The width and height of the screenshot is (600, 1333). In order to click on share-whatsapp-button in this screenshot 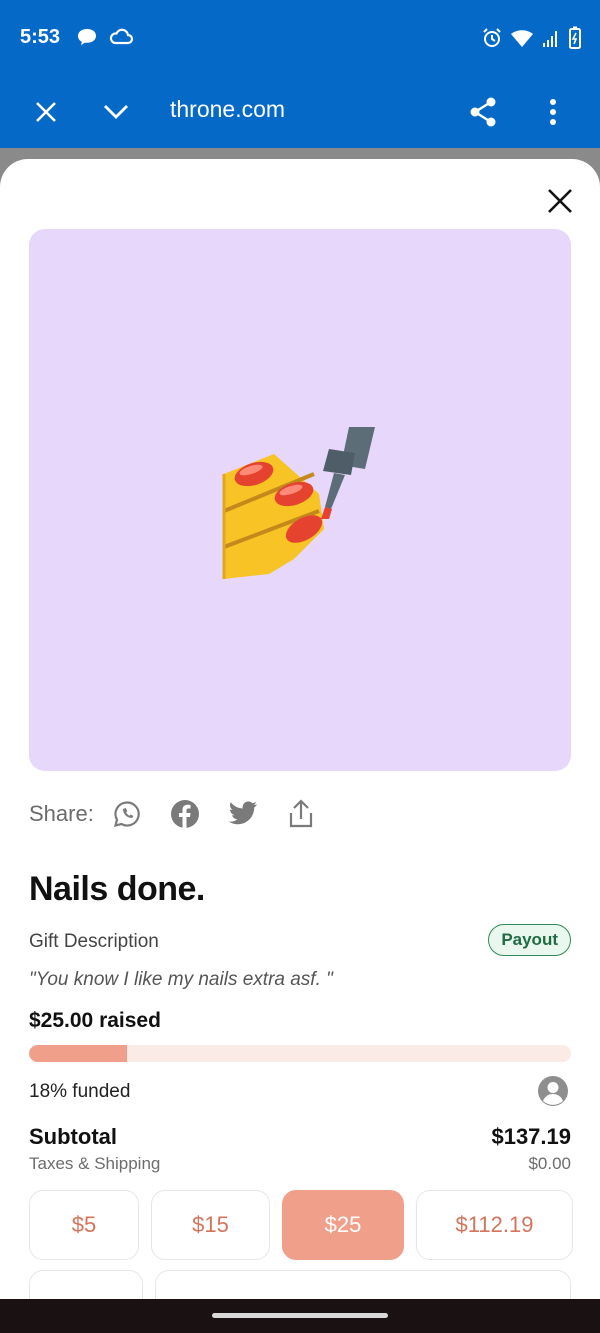, I will do `click(127, 814)`.